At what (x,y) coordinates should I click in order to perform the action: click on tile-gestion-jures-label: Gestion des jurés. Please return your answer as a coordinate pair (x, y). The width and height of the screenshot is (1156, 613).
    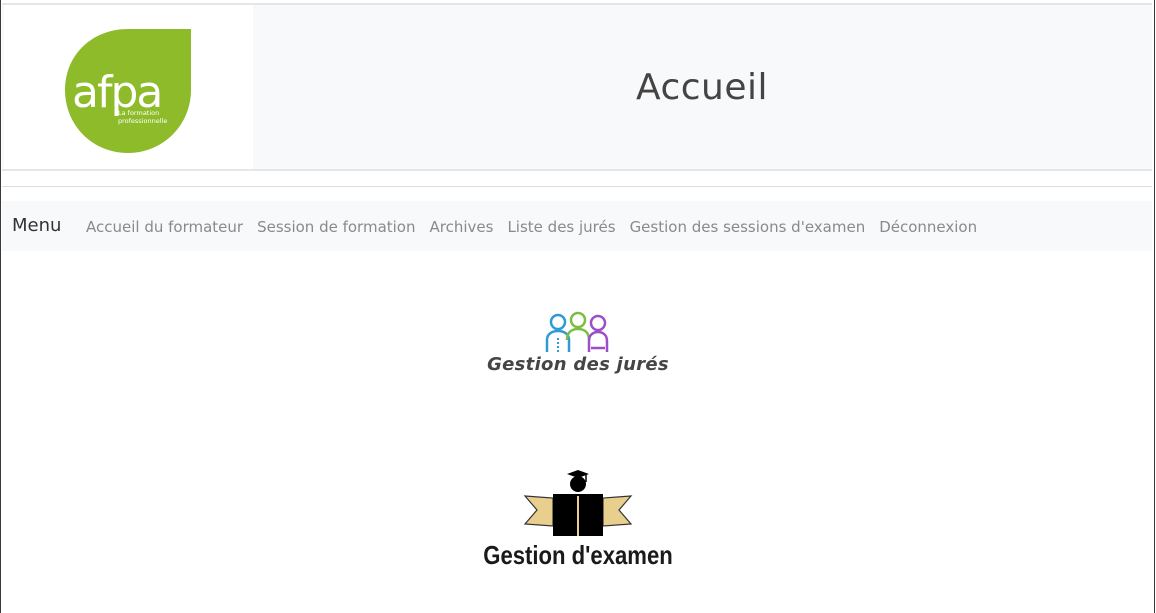
    Looking at the image, I should click on (578, 364).